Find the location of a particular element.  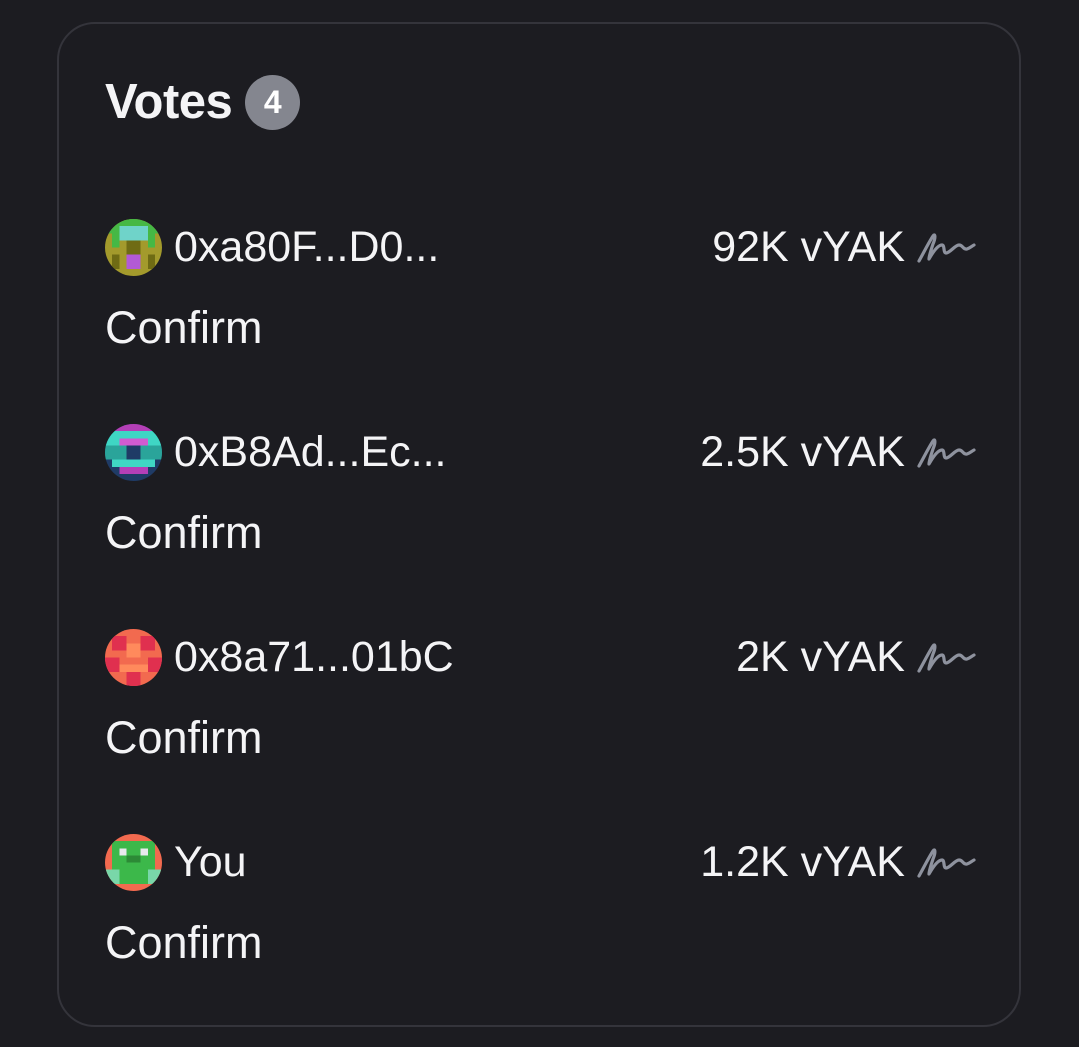

voter-address: 0x8a71...01bC is located at coordinates (314, 656).